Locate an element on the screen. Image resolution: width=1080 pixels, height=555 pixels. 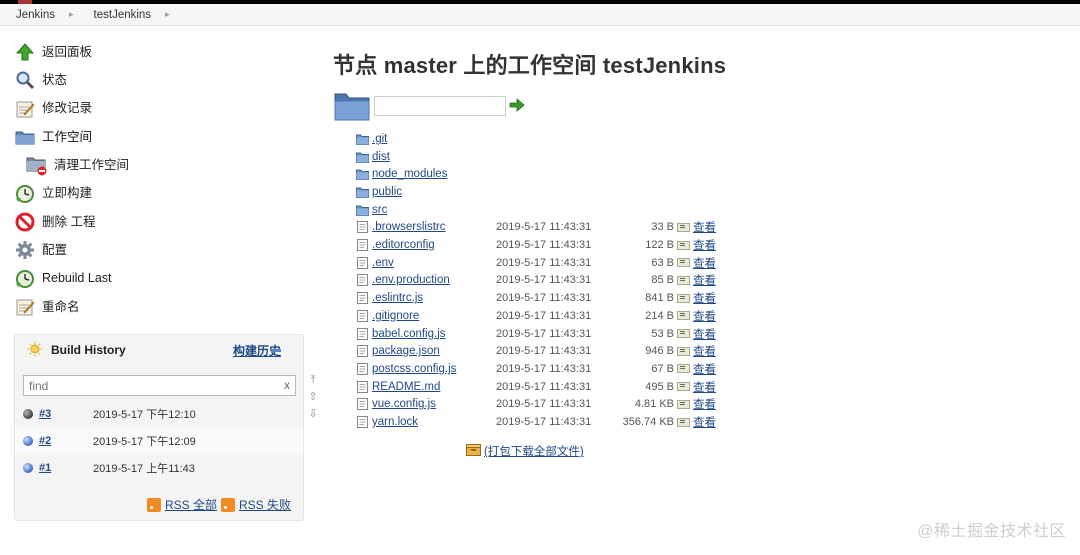
build-status-gray-icon is located at coordinates (28, 414).